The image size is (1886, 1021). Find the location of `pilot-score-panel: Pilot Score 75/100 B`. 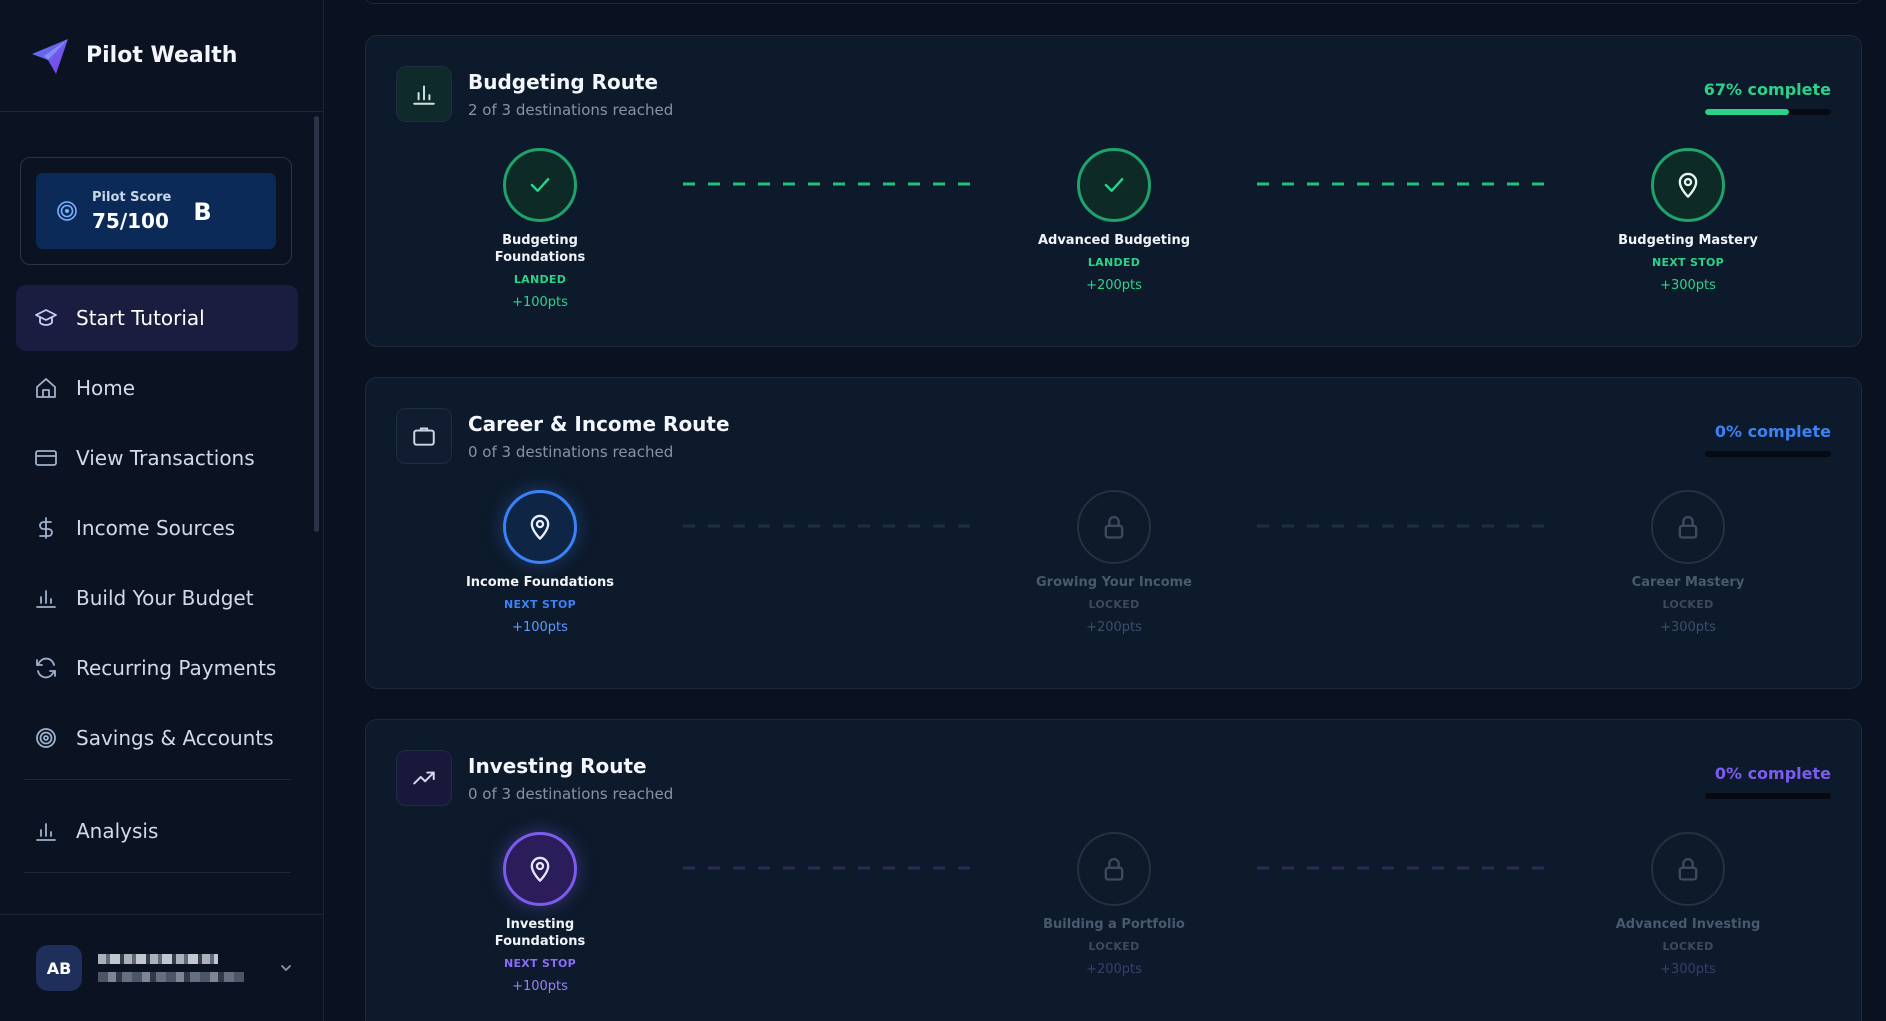

pilot-score-panel: Pilot Score 75/100 B is located at coordinates (156, 211).